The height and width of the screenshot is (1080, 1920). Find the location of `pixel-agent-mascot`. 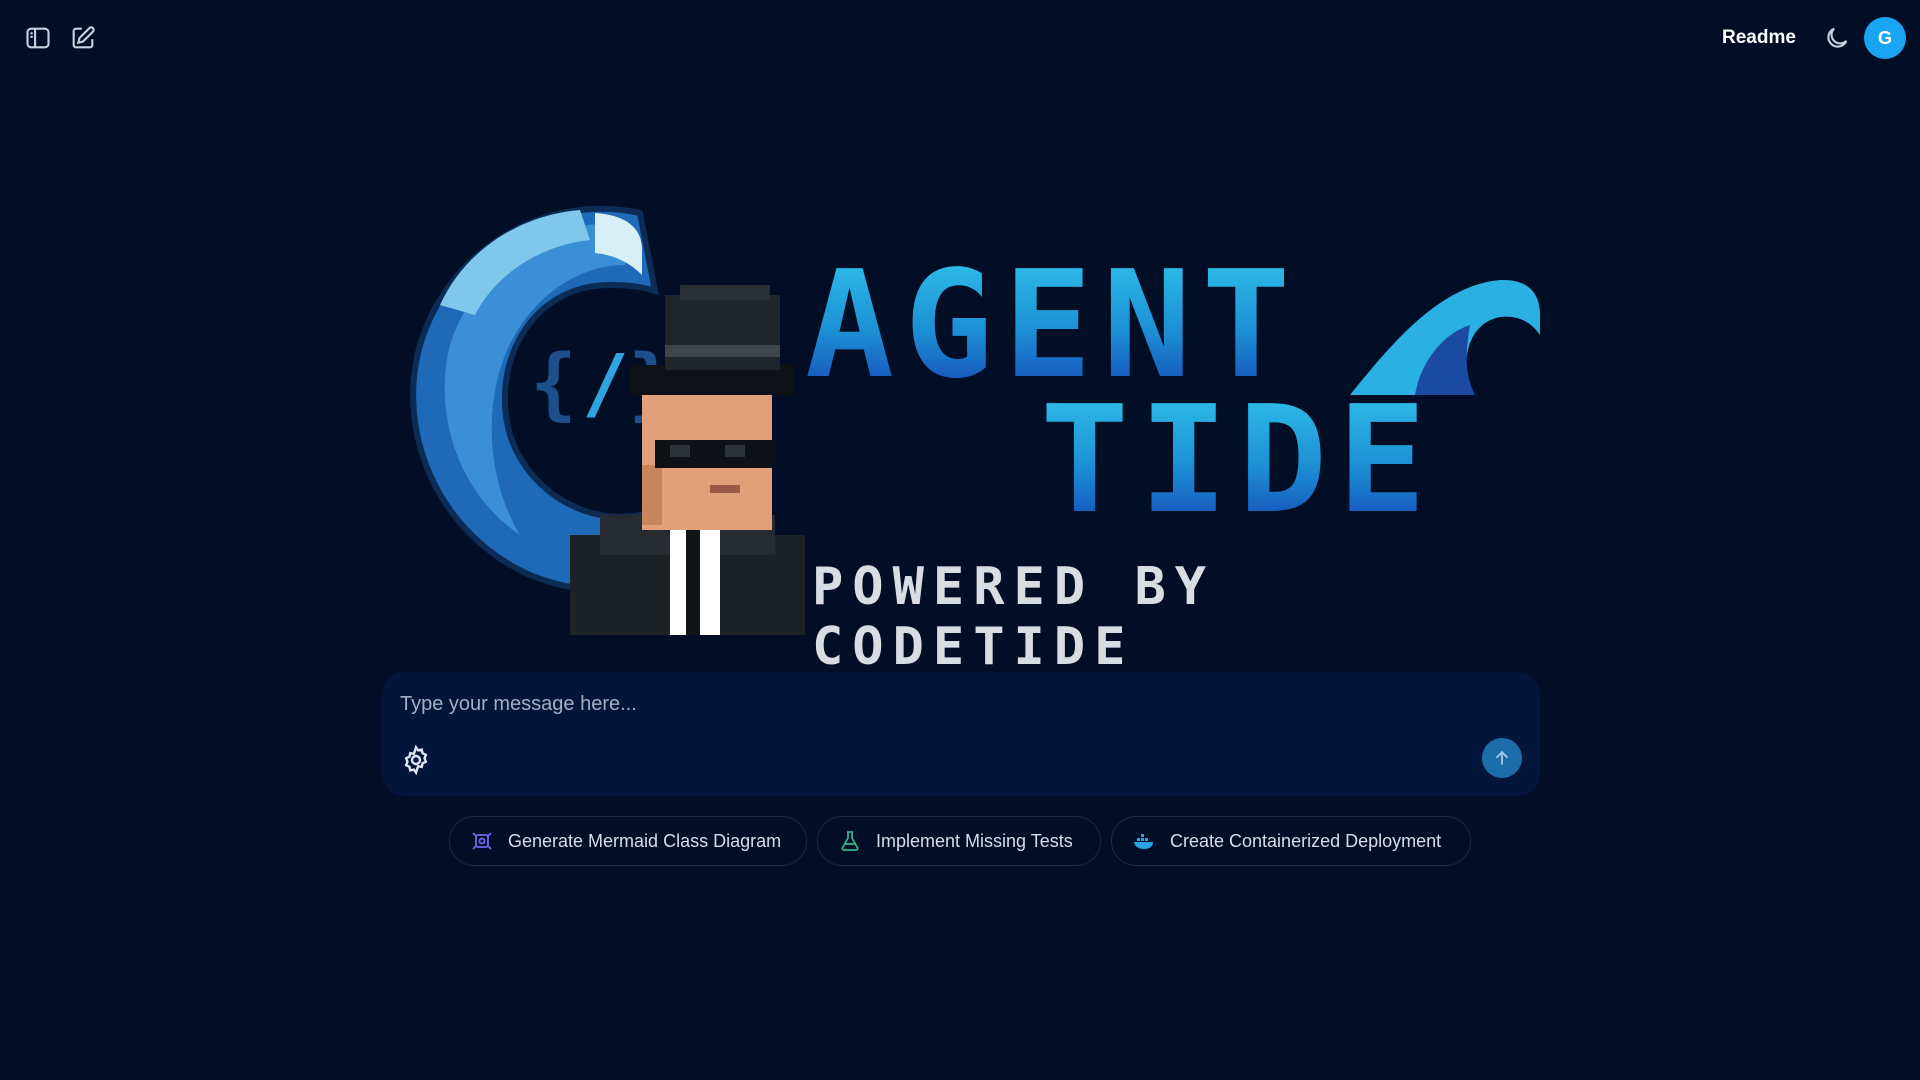

pixel-agent-mascot is located at coordinates (687, 460).